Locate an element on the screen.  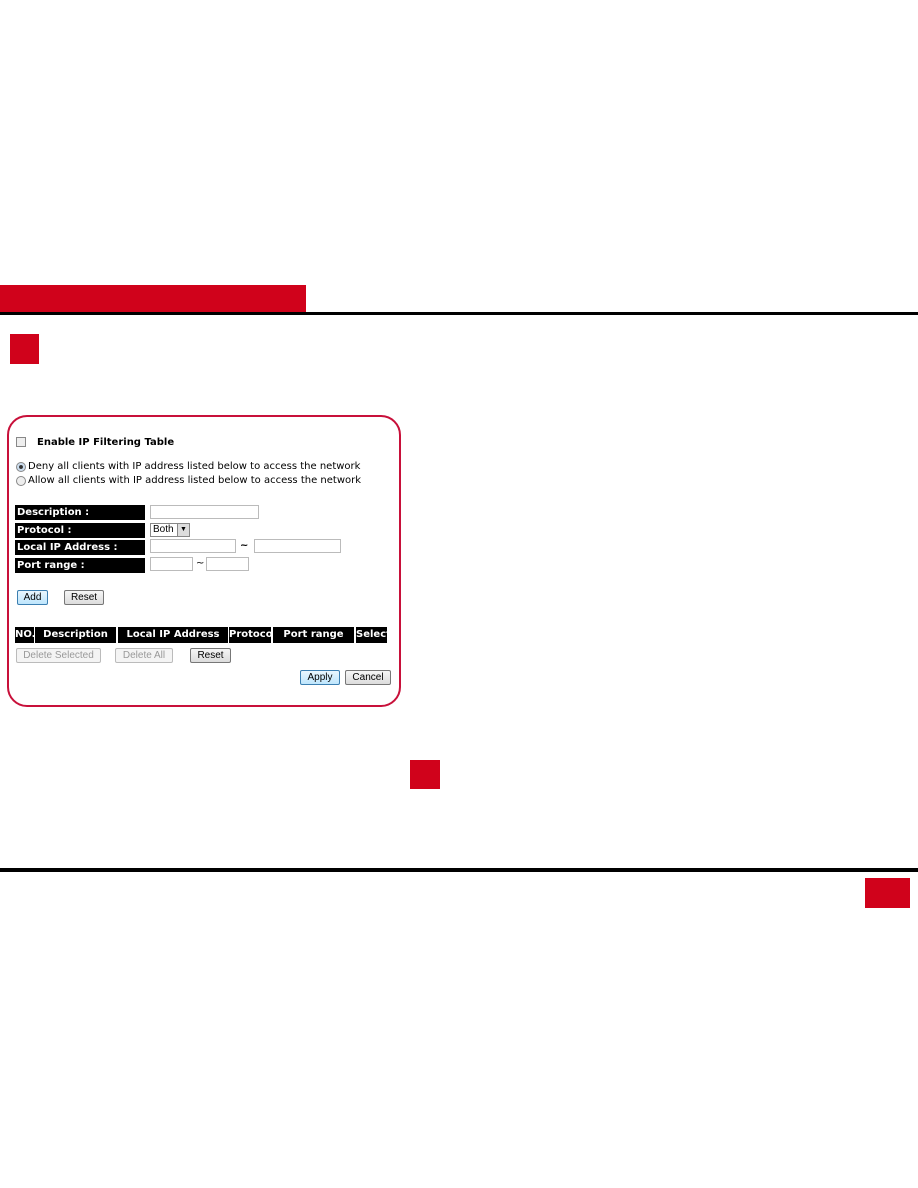
protocol-select: Both ▼ is located at coordinates (170, 530).